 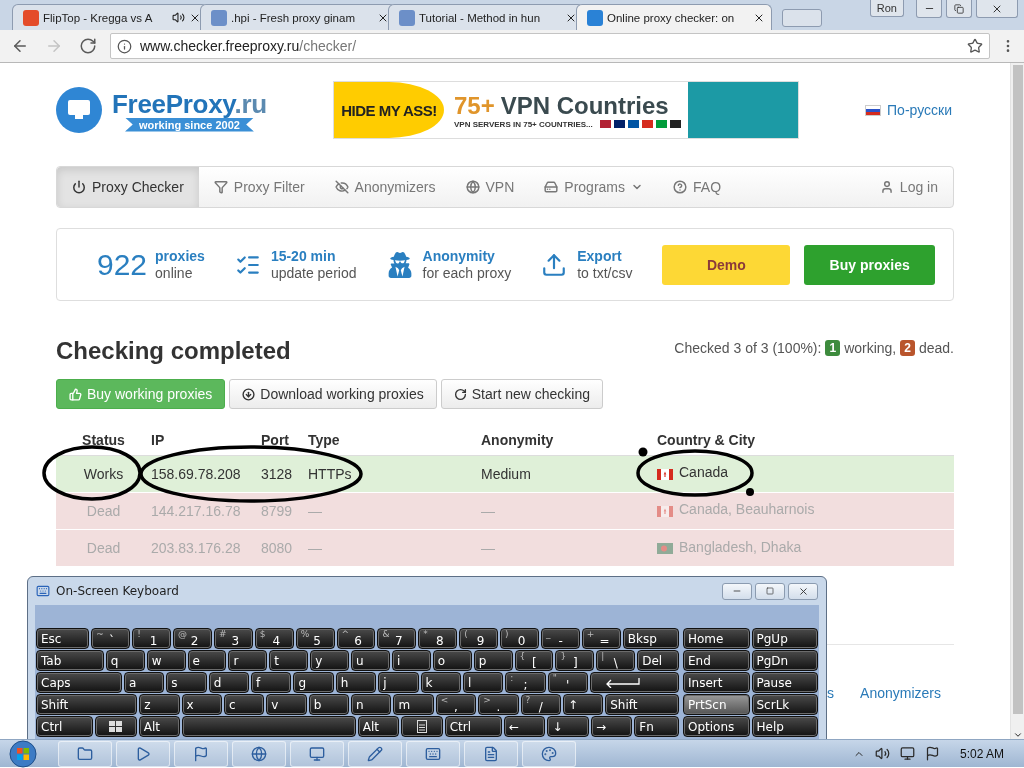 I want to click on keyboard-key: $ 4, so click(x=274, y=638).